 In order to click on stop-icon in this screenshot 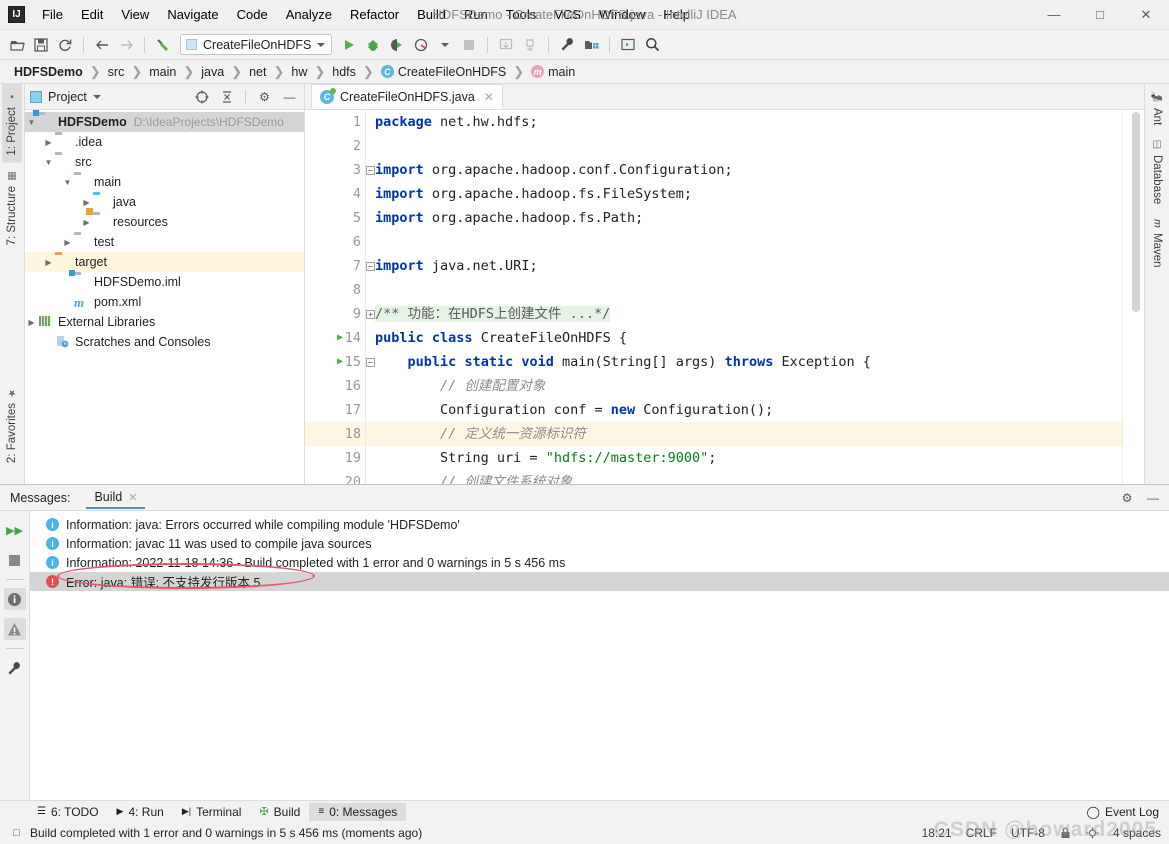, I will do `click(15, 560)`.